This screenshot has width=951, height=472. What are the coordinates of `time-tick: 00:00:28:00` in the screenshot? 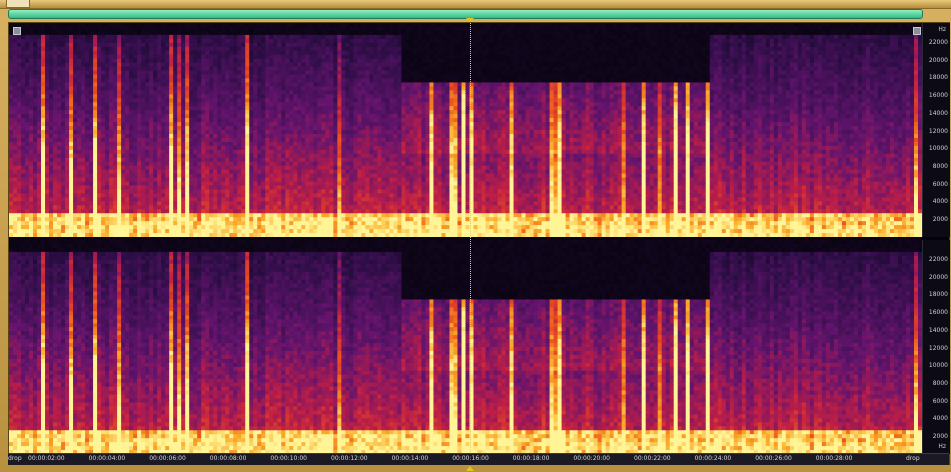 It's located at (834, 458).